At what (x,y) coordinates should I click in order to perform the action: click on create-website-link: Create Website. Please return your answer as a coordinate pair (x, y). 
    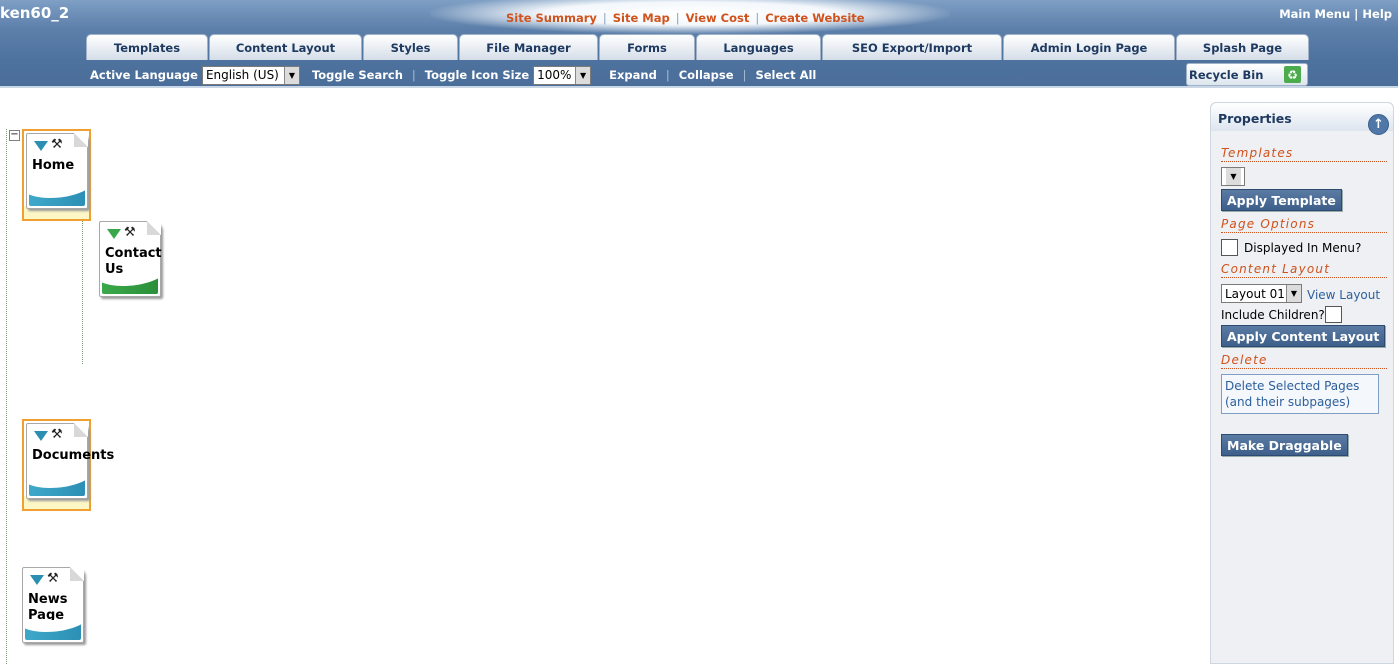
    Looking at the image, I should click on (814, 18).